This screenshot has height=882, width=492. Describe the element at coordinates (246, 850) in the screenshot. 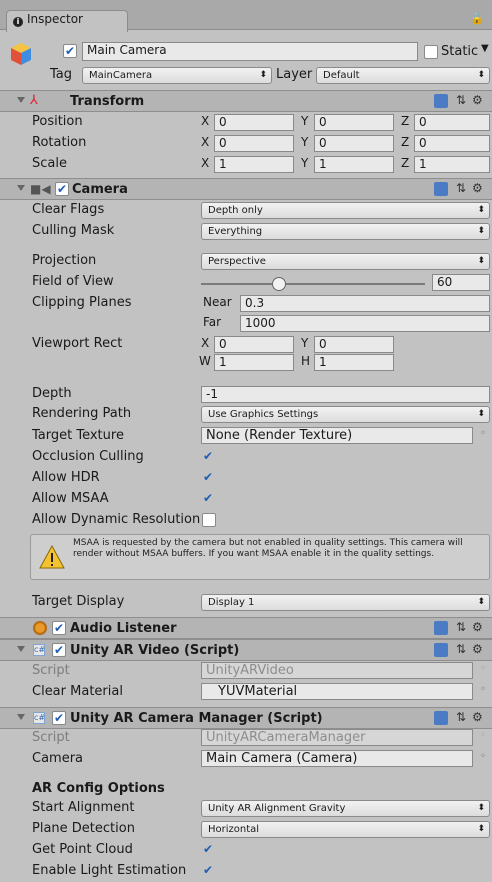

I see `point-cloud-row: Get Point Cloud ✔` at that location.